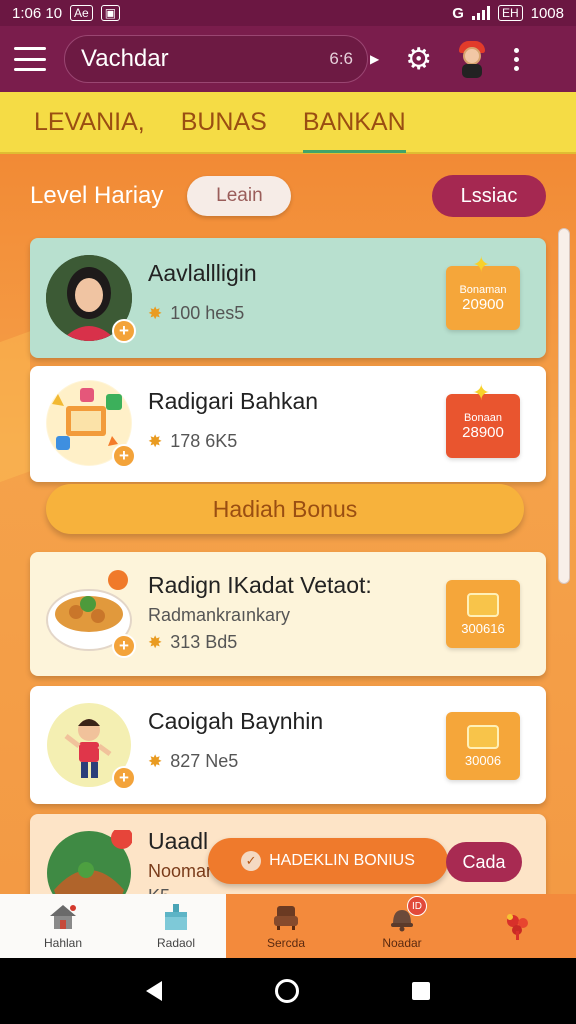 The width and height of the screenshot is (576, 1024). I want to click on dropdown-arrow-icon: ▶, so click(374, 59).